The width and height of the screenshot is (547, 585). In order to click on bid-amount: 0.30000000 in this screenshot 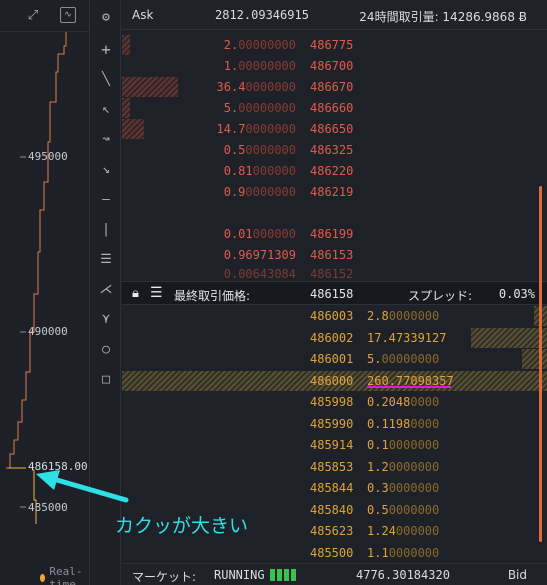, I will do `click(403, 488)`.